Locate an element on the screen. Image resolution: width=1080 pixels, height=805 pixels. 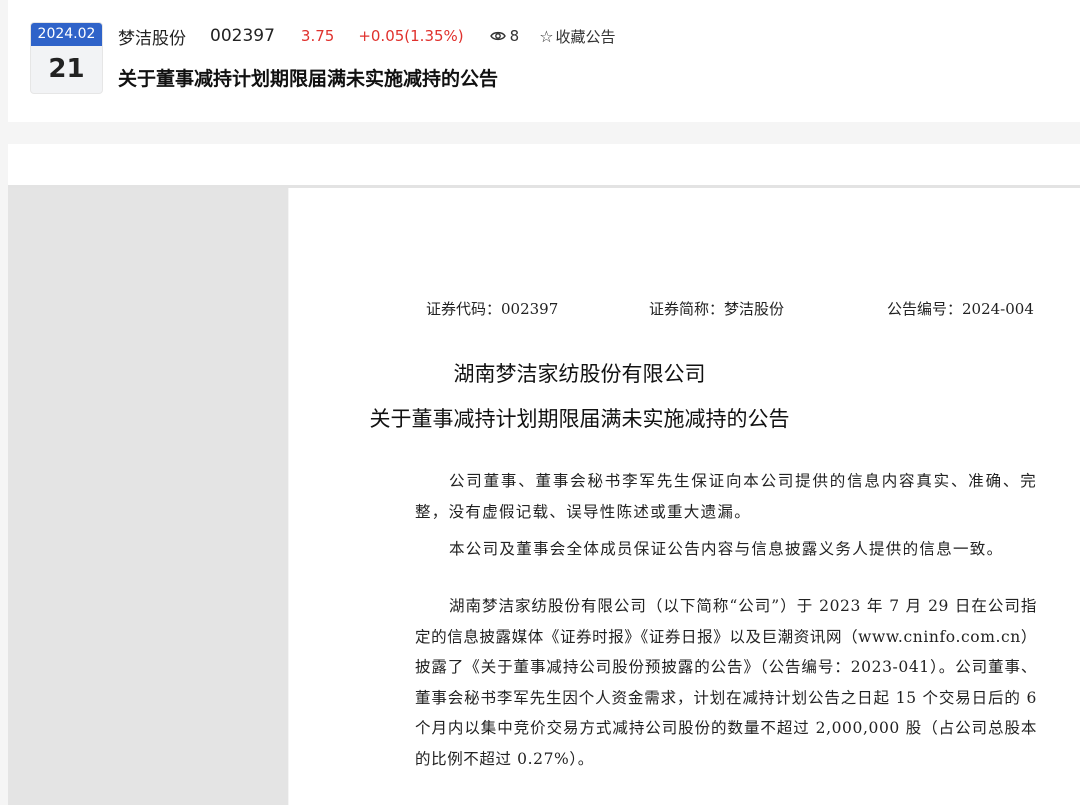
document-title: 关于董事减持计划期限届满未实施减持的公告 is located at coordinates (579, 419).